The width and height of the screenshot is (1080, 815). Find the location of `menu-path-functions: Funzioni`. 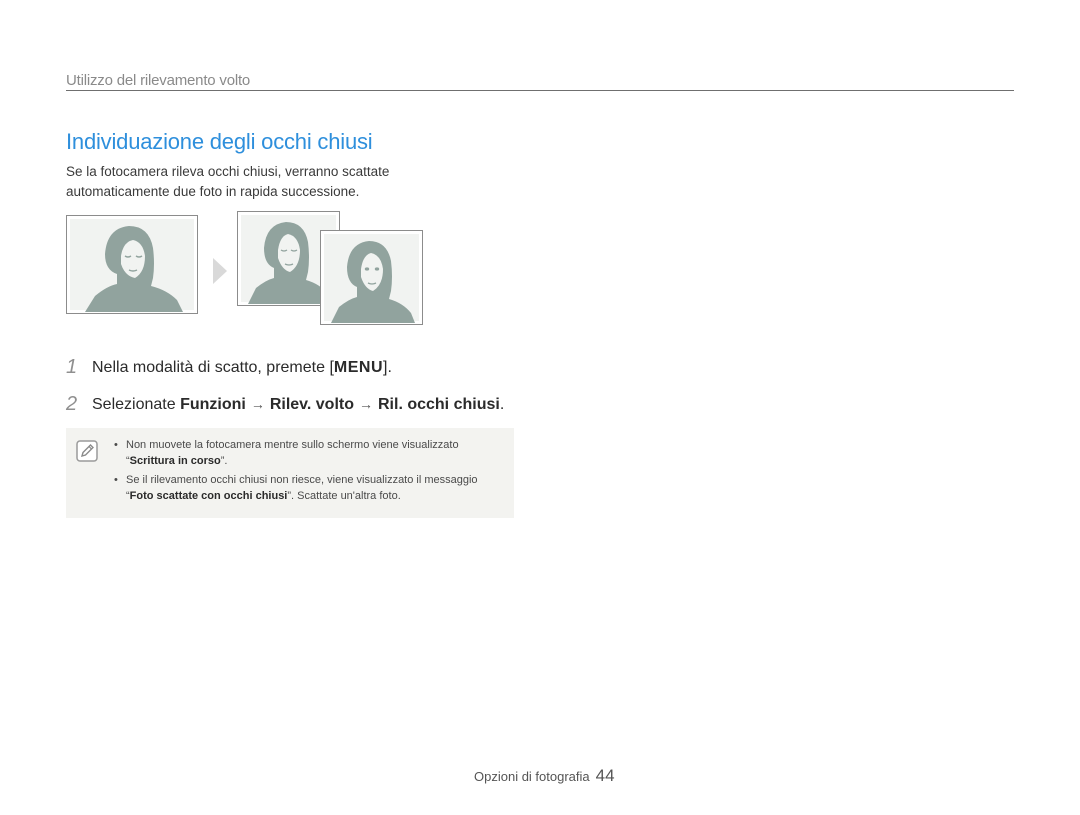

menu-path-functions: Funzioni is located at coordinates (213, 404).